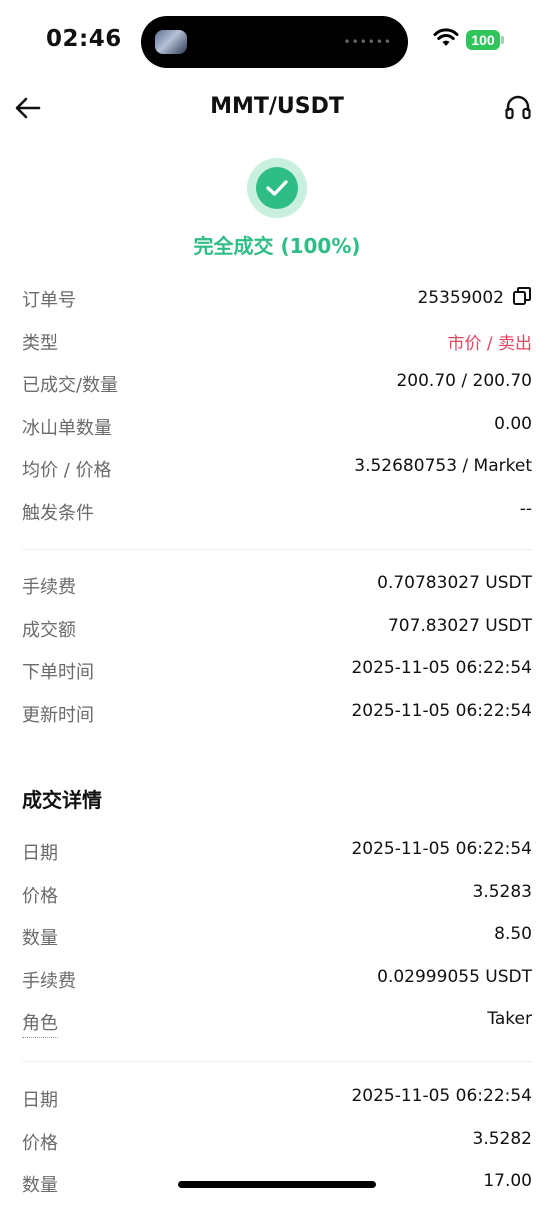 The image size is (554, 1206). Describe the element at coordinates (58, 715) in the screenshot. I see `update-time-label: 更新时间` at that location.